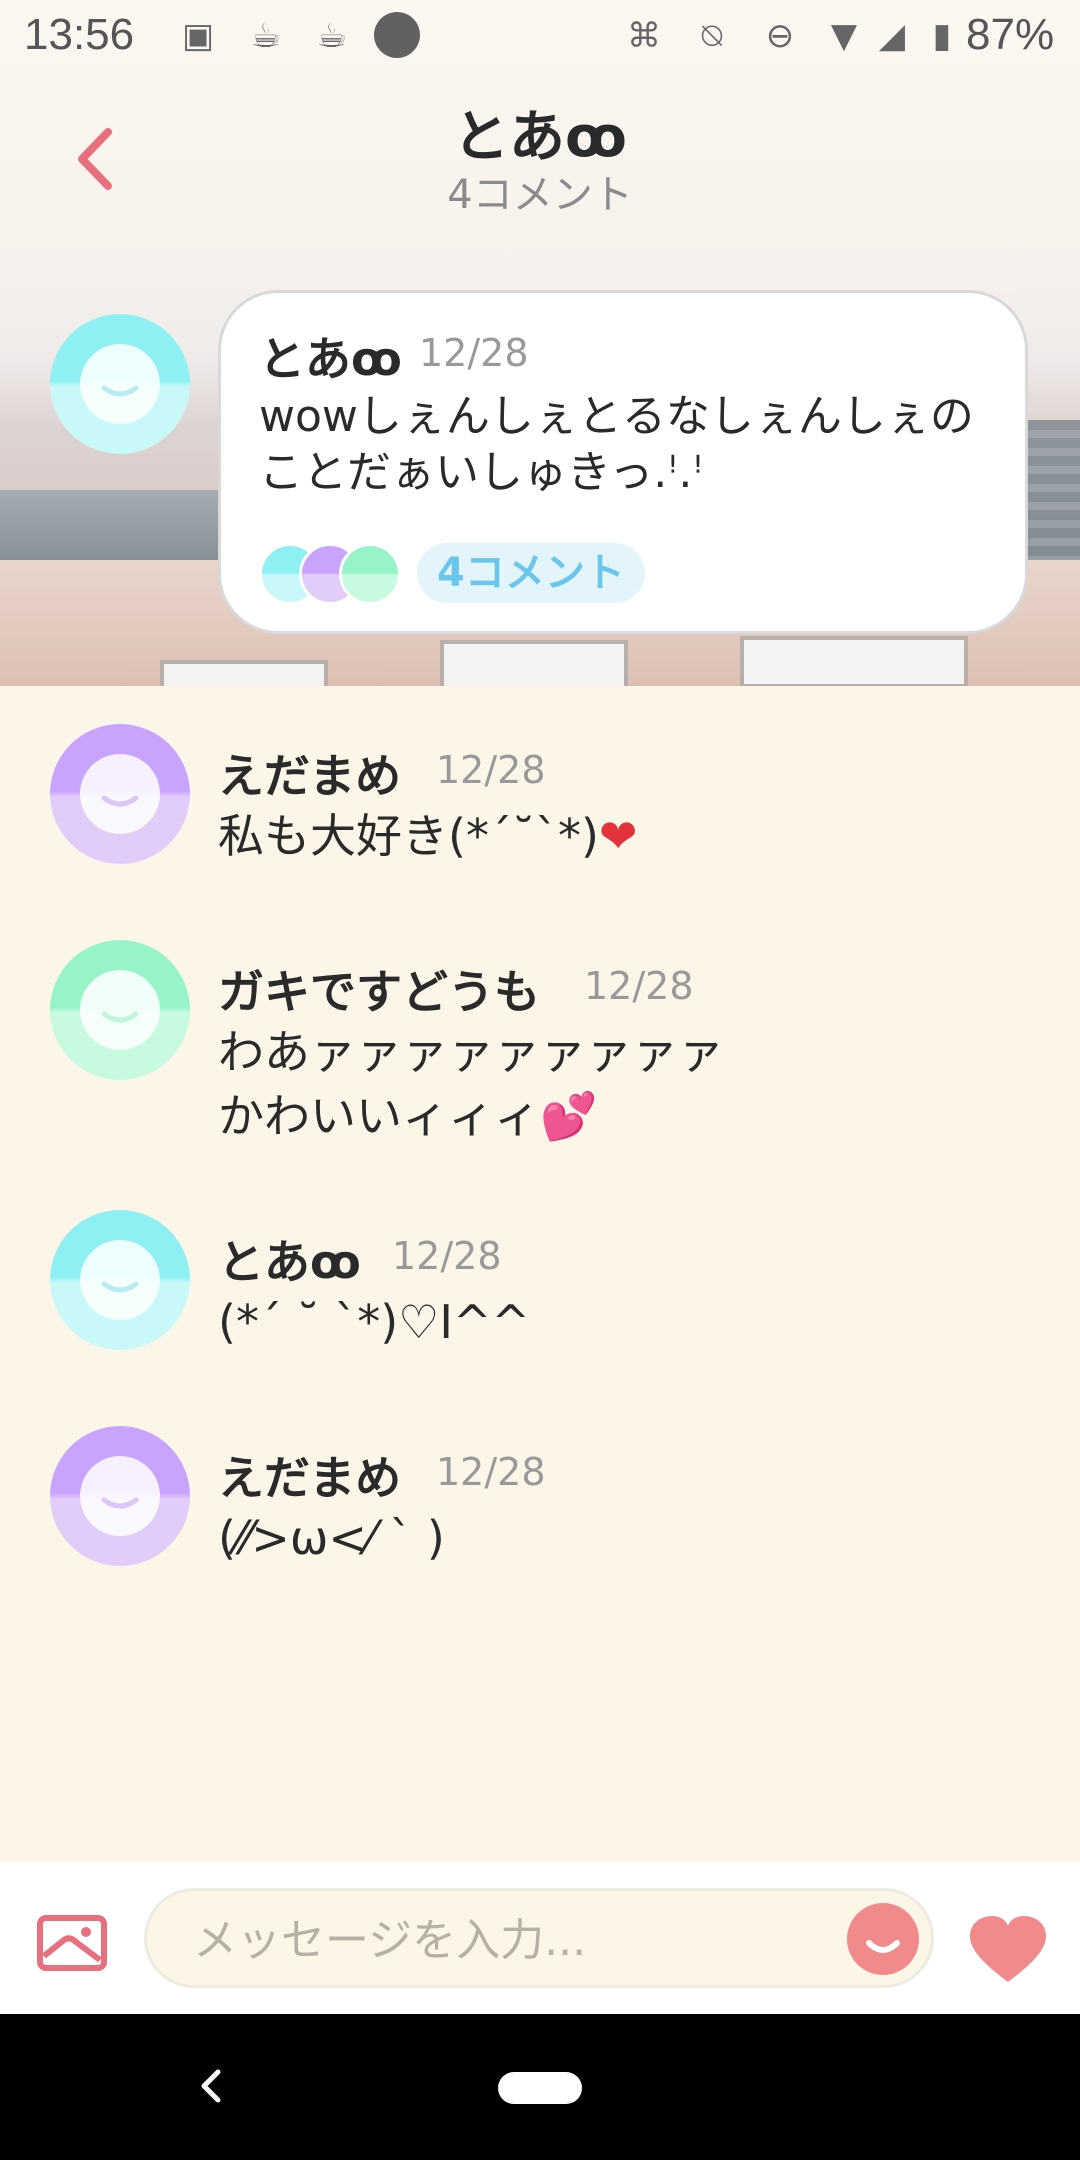 The width and height of the screenshot is (1080, 2160). I want to click on back-icon, so click(211, 2086).